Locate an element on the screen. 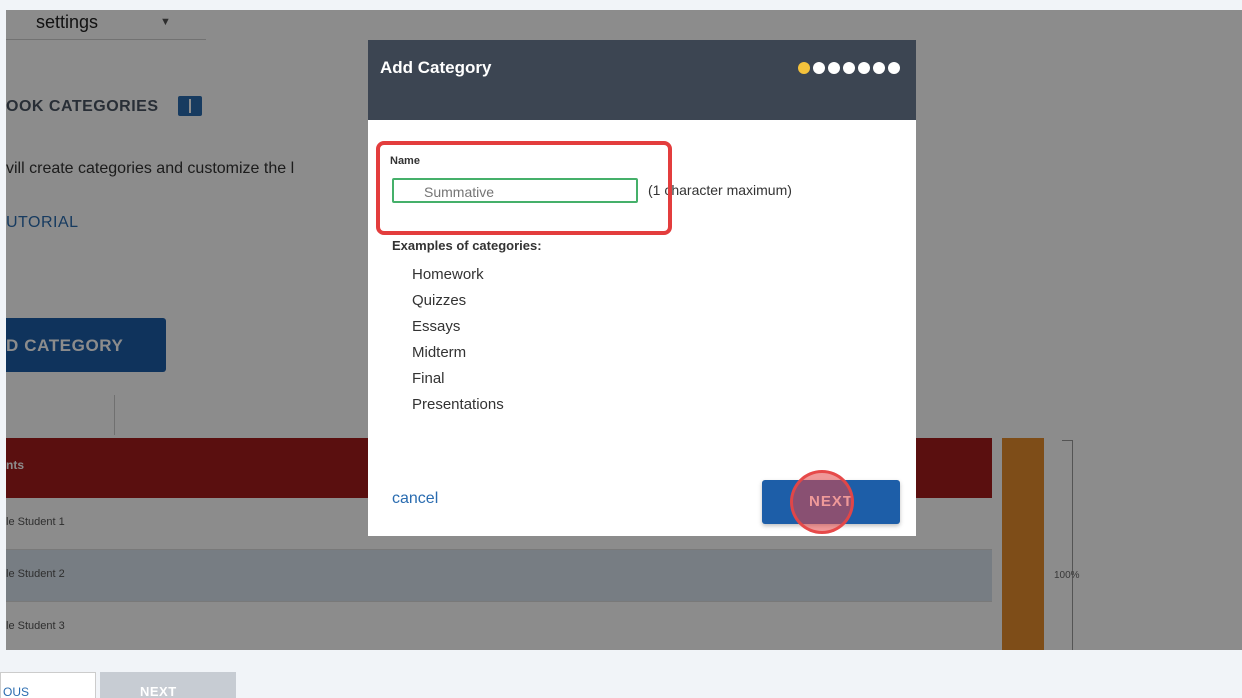 The width and height of the screenshot is (1242, 698). previous-button: OUS is located at coordinates (48, 685).